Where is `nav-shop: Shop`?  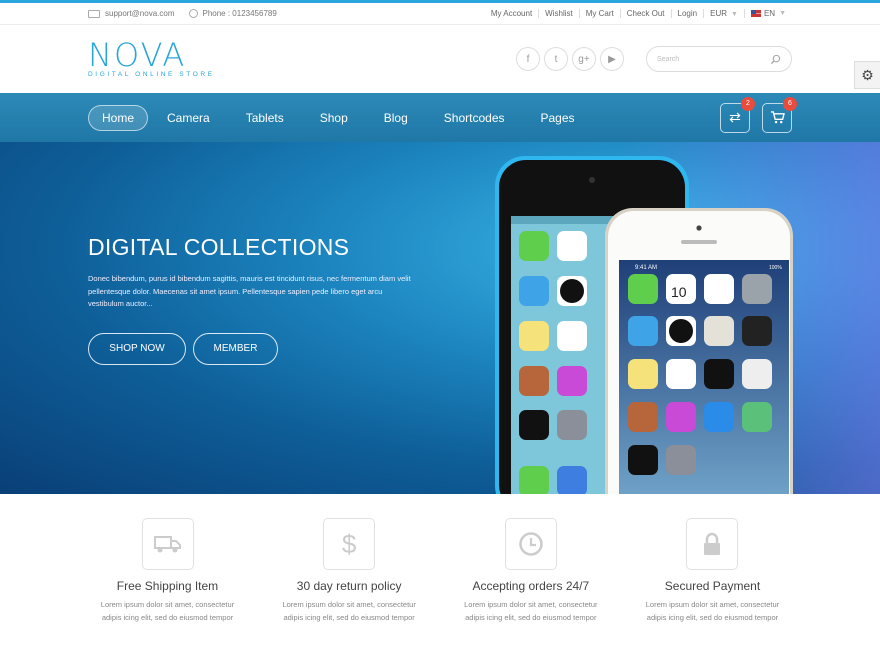 nav-shop: Shop is located at coordinates (334, 118).